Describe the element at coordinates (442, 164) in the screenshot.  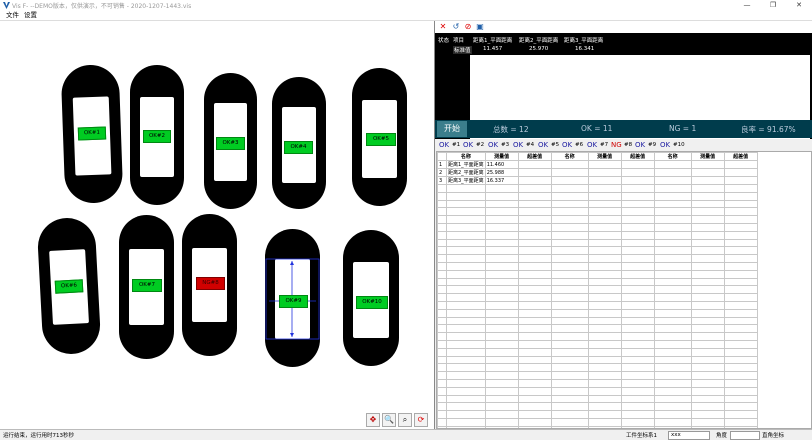
I see `row-index: 1` at that location.